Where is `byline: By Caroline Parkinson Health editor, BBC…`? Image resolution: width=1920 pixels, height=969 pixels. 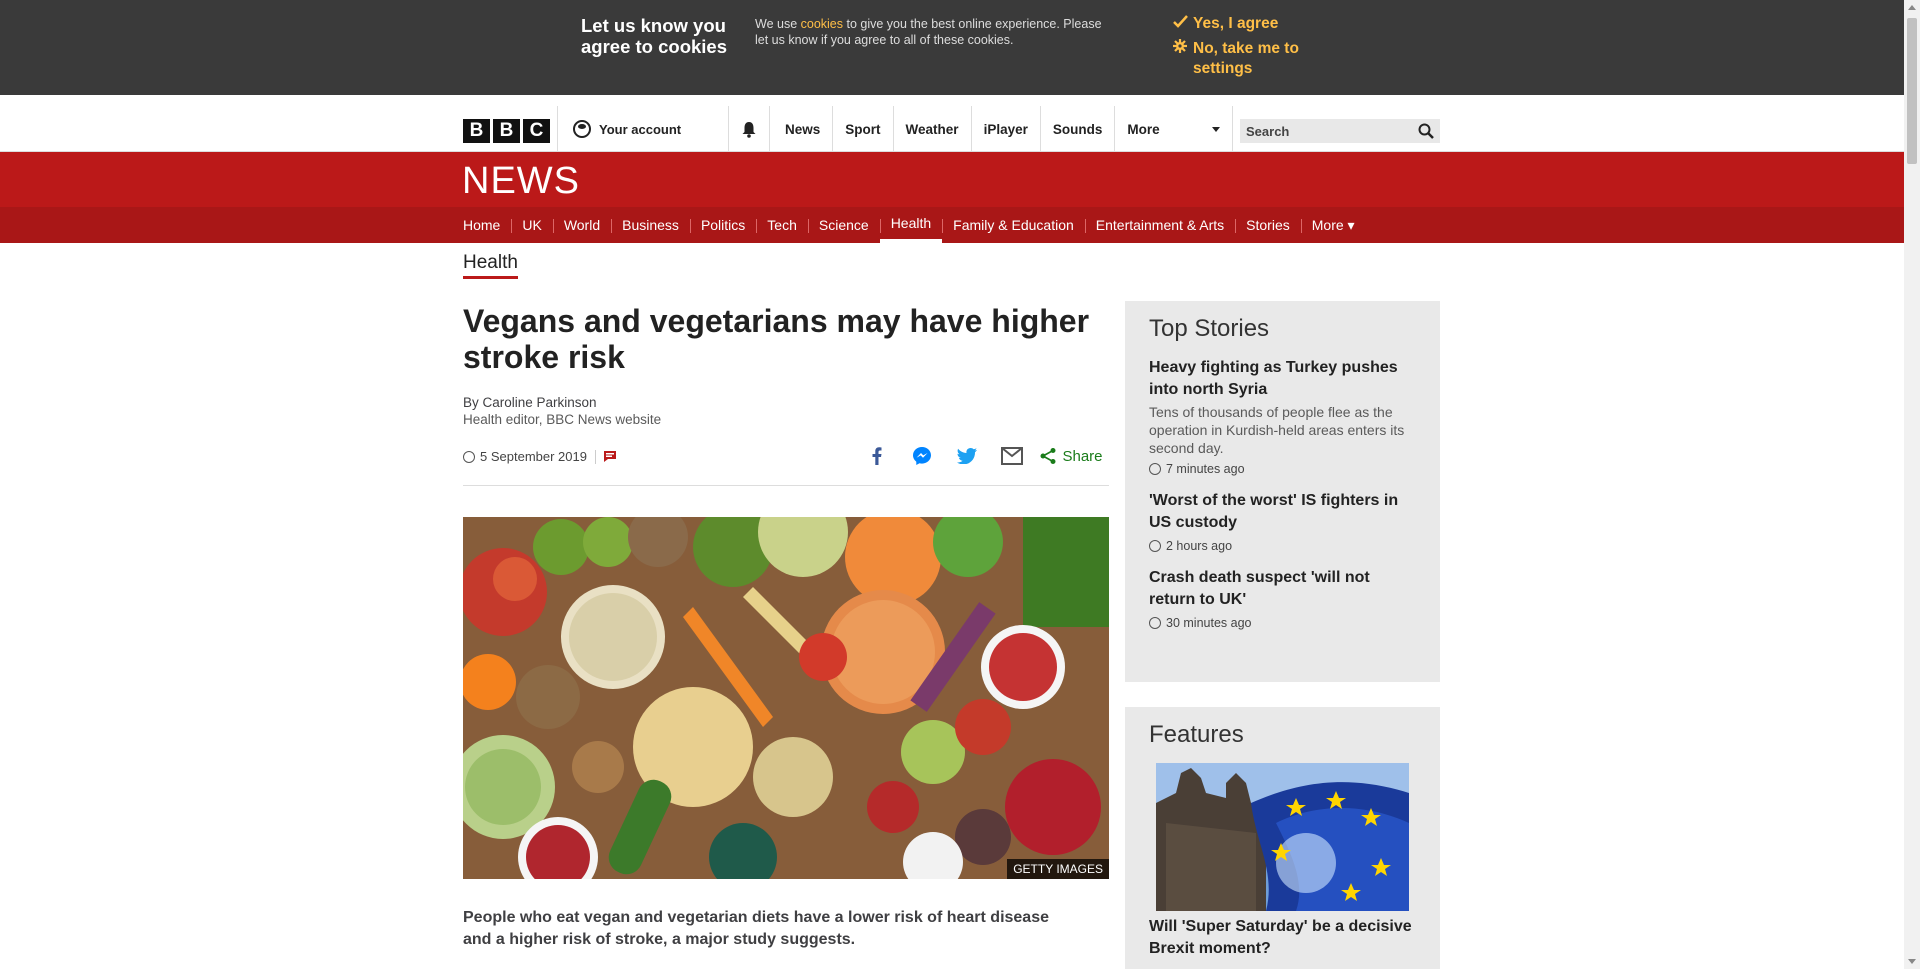
byline: By Caroline Parkinson Health editor, BBC… is located at coordinates (786, 411).